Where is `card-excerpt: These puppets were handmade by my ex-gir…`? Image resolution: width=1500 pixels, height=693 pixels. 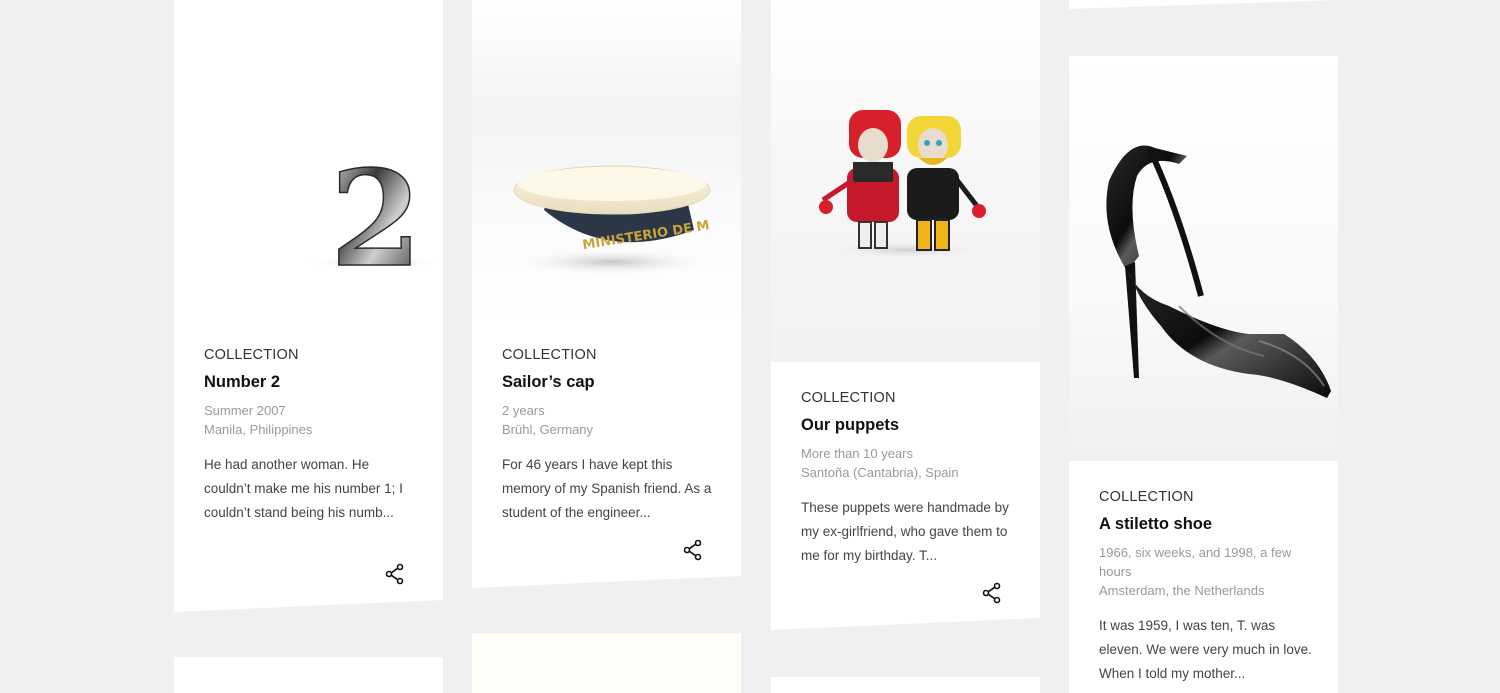 card-excerpt: These puppets were handmade by my ex-gir… is located at coordinates (905, 531).